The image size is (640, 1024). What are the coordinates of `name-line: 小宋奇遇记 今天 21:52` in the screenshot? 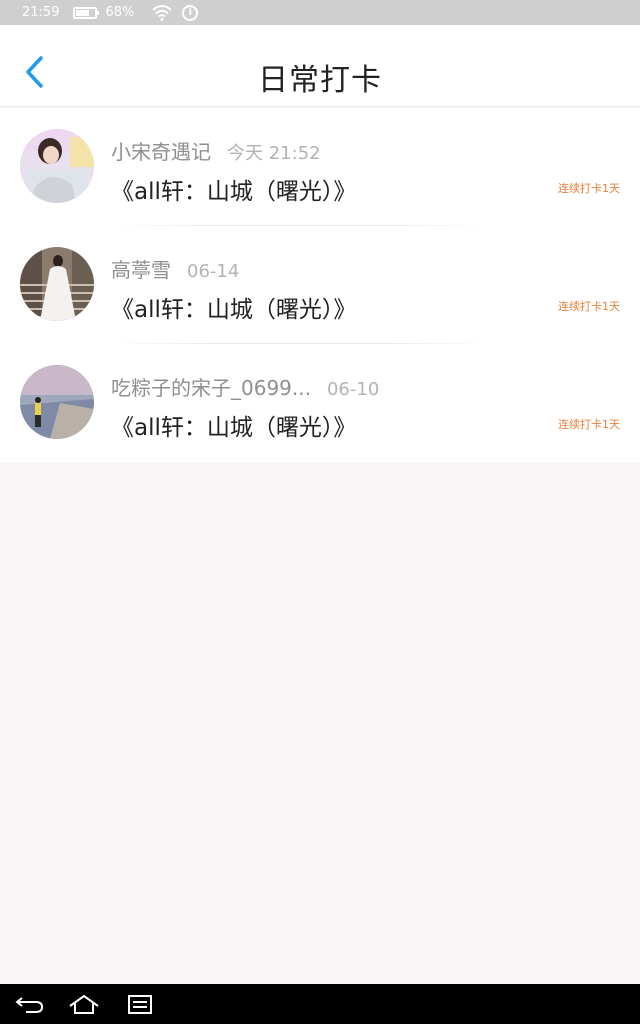 It's located at (216, 150).